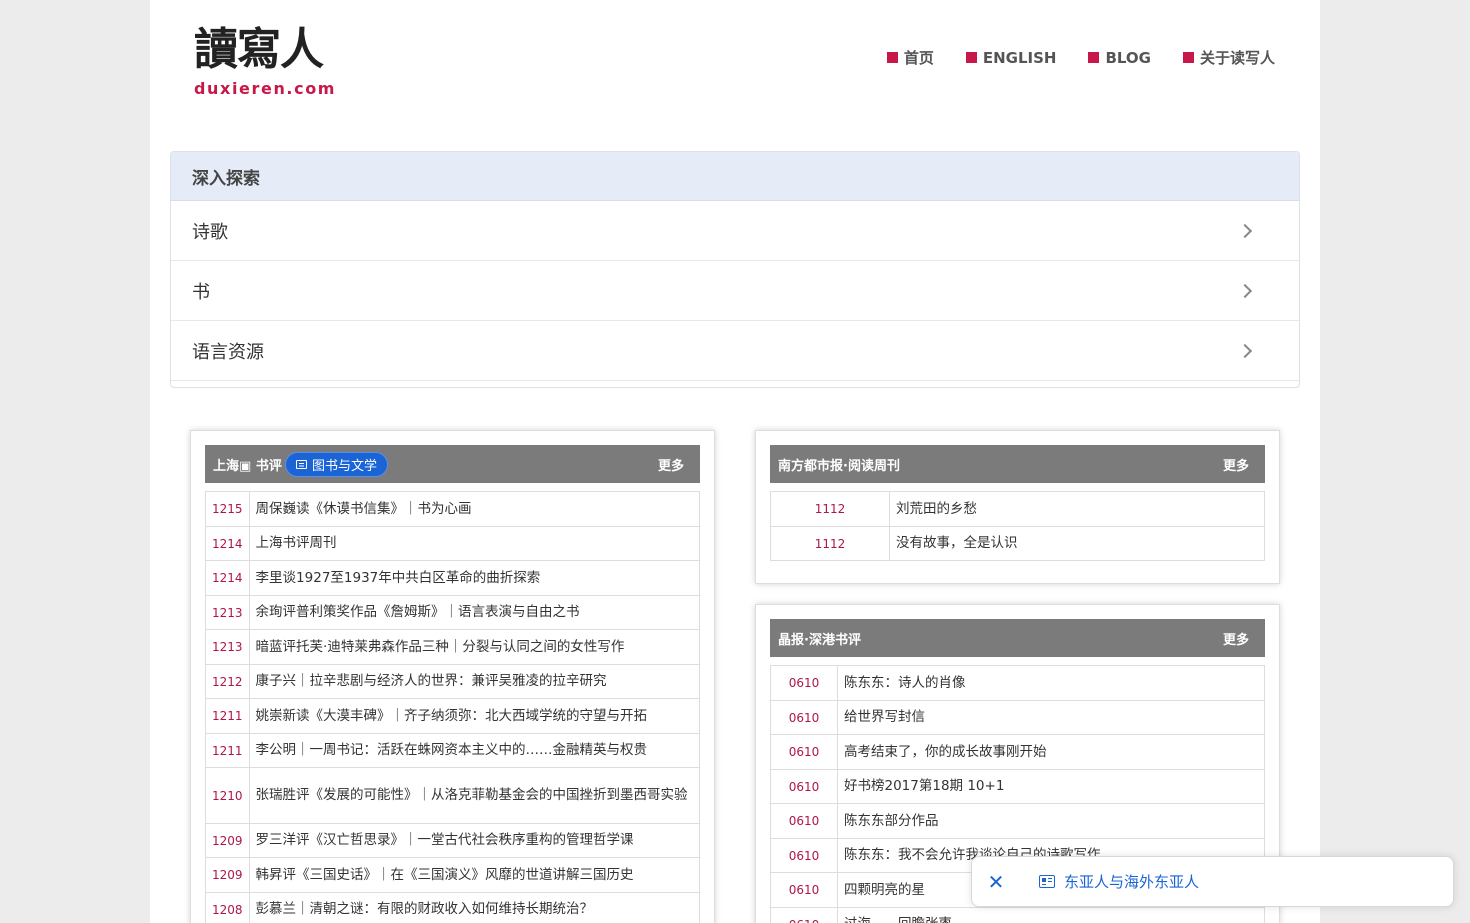 The height and width of the screenshot is (923, 1470). I want to click on table-row: 0610 陈东东：诗人的肖像, so click(1017, 683).